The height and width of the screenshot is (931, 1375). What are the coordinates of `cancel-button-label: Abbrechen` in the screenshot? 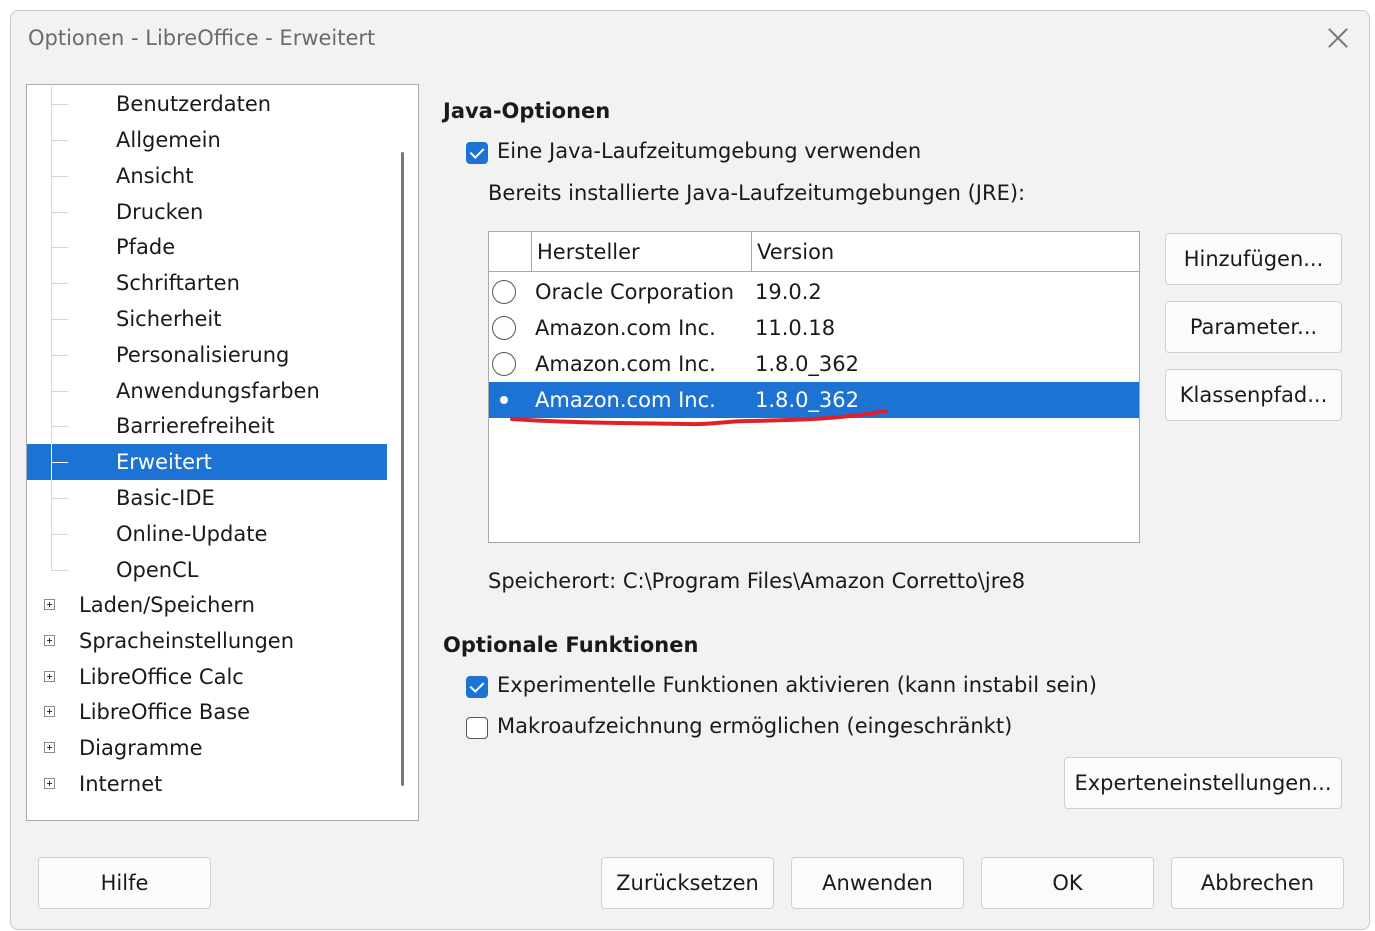 It's located at (1257, 883).